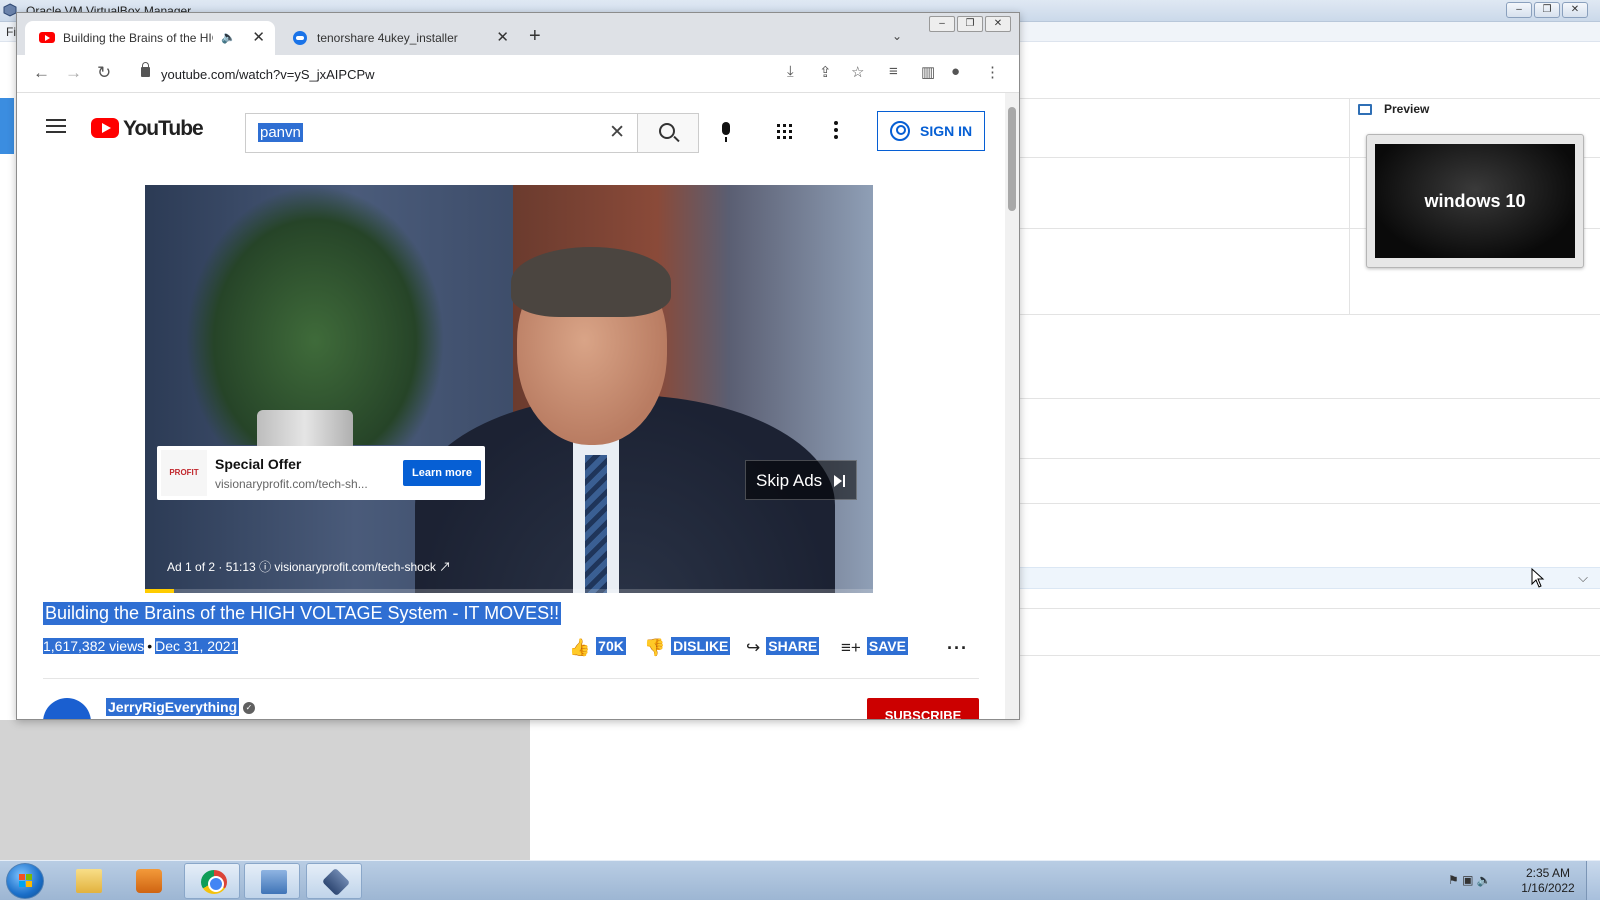 The height and width of the screenshot is (900, 1600). What do you see at coordinates (41, 73) in the screenshot?
I see `back-arrow-icon: ←` at bounding box center [41, 73].